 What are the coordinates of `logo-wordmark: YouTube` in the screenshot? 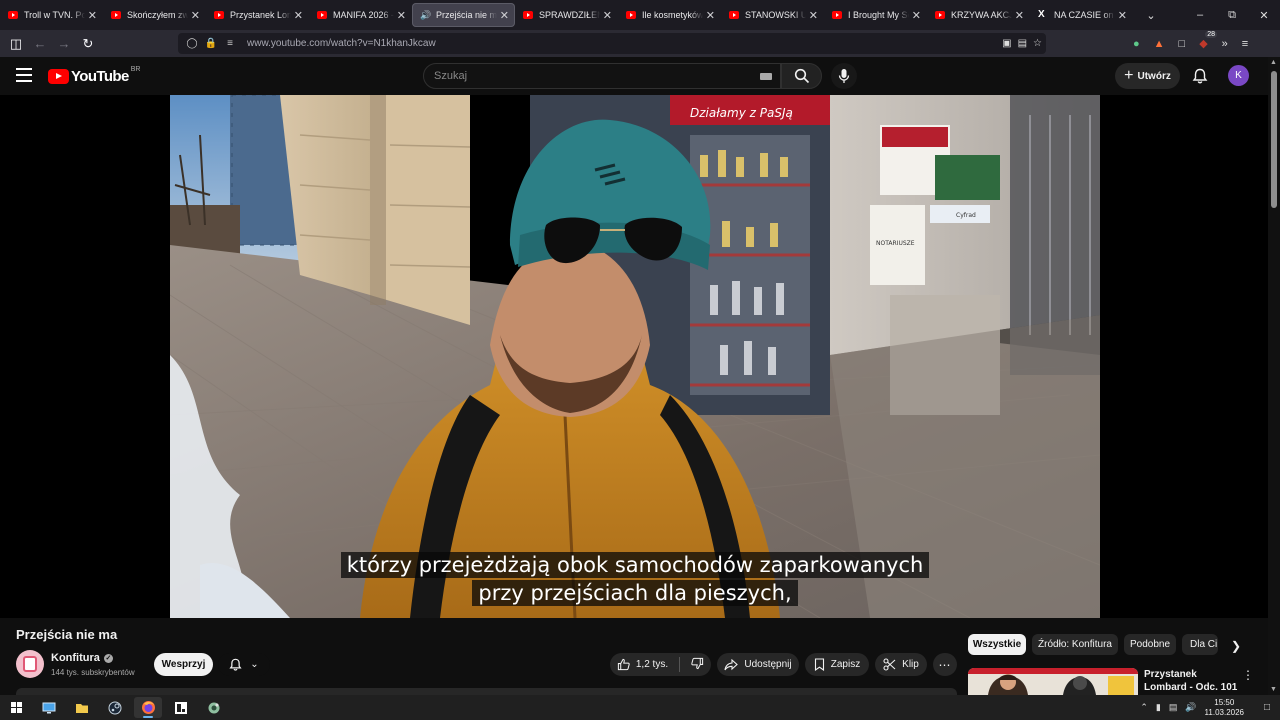 It's located at (100, 76).